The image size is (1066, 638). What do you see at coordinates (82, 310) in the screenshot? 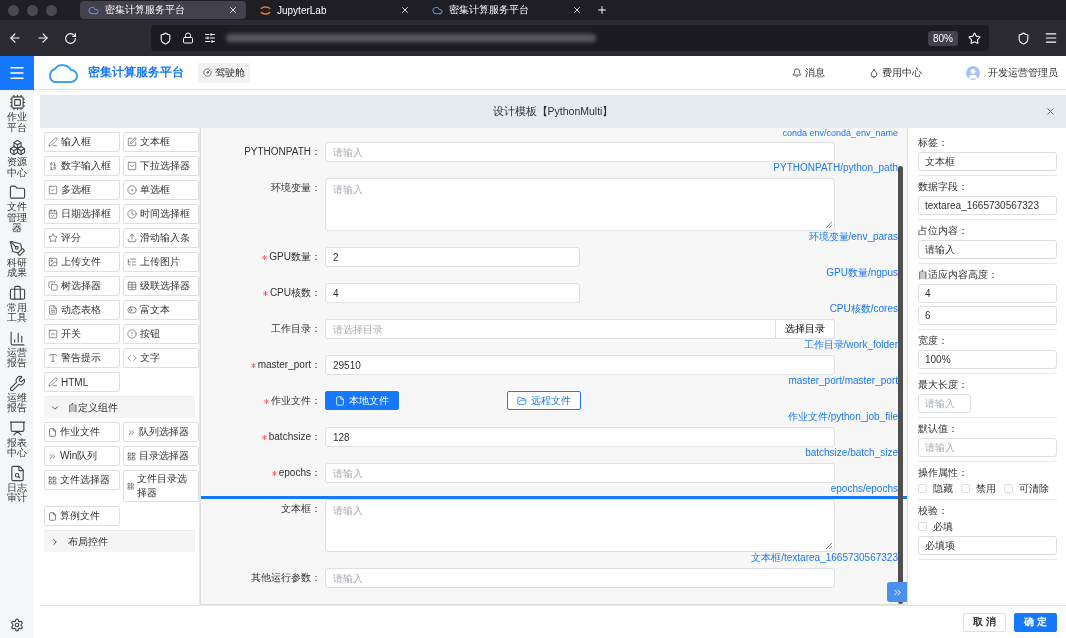
I see `component-item: 动态表格` at bounding box center [82, 310].